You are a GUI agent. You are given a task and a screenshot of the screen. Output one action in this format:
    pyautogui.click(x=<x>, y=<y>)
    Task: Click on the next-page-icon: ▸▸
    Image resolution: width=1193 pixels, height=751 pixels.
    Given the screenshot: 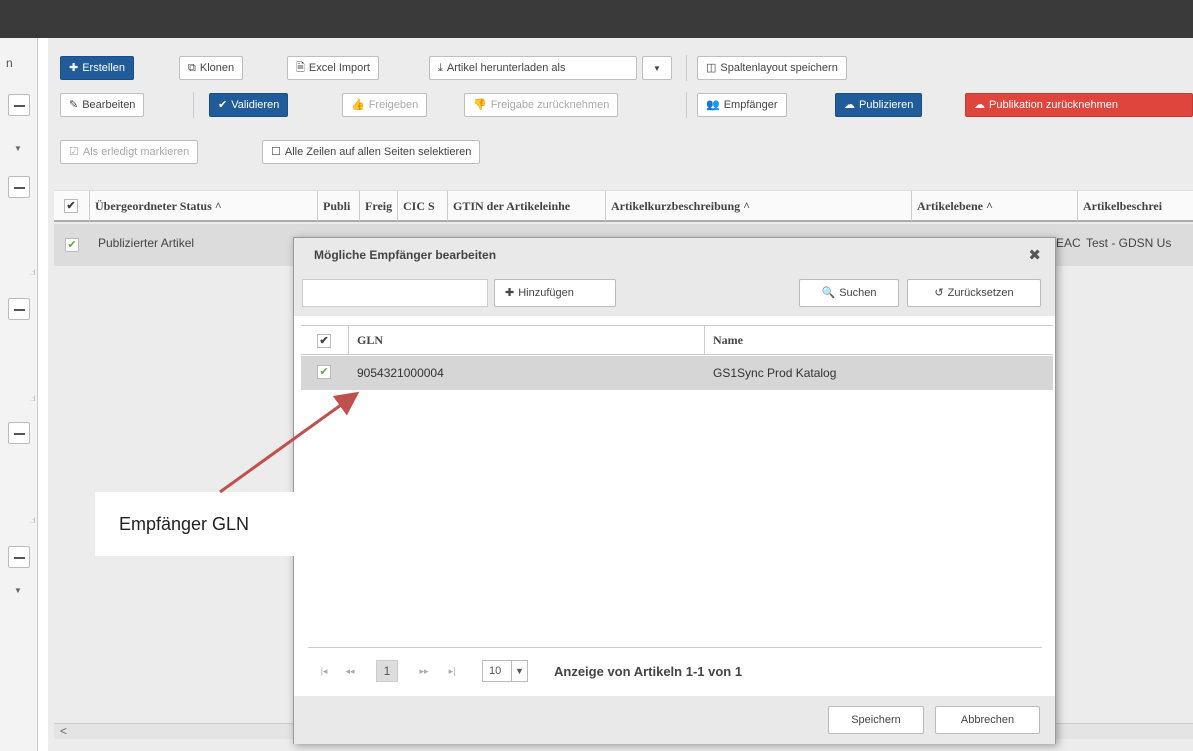 What is the action you would take?
    pyautogui.click(x=424, y=671)
    